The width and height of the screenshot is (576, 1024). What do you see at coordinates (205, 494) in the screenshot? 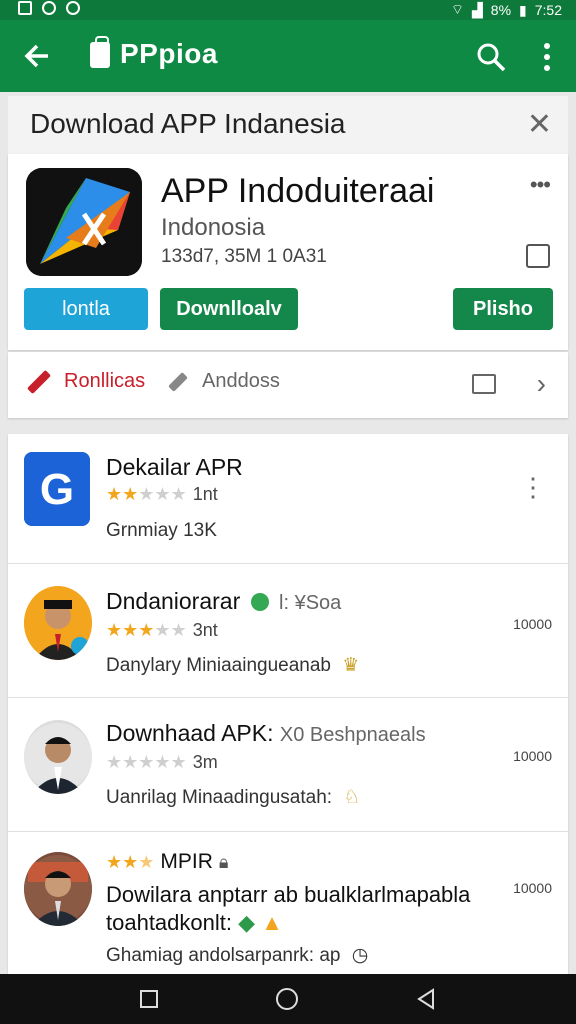
I see `rating-text: 1nt` at bounding box center [205, 494].